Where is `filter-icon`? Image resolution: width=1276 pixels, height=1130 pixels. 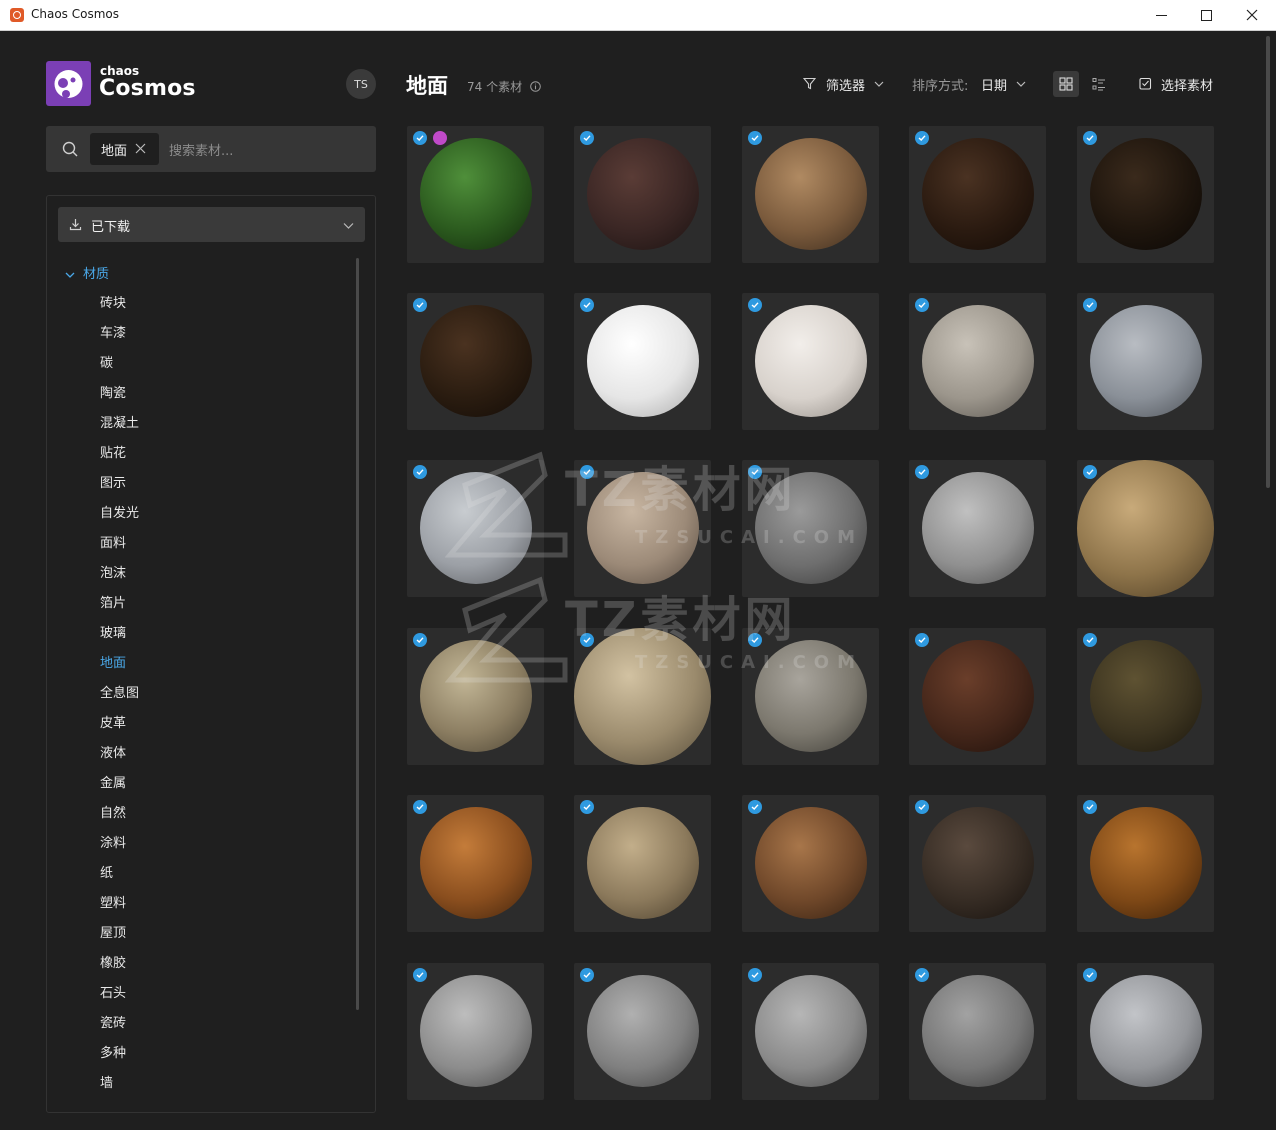 filter-icon is located at coordinates (809, 83).